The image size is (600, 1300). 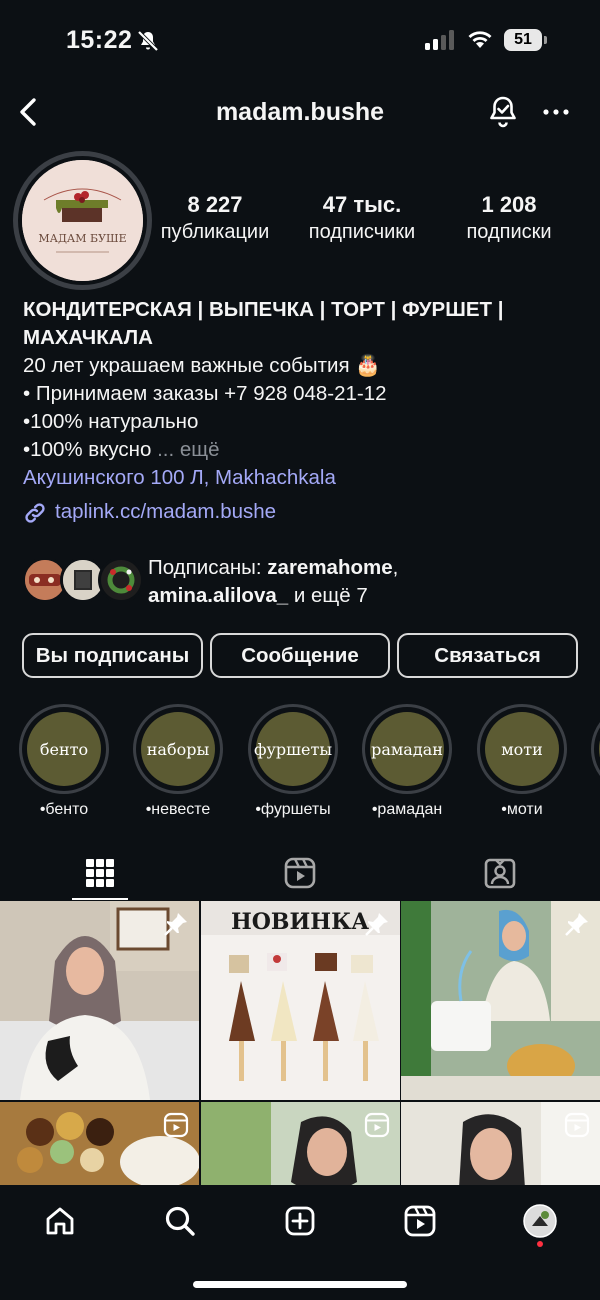 I want to click on highlight-ramadan: рамадан •рамадан, so click(x=407, y=762).